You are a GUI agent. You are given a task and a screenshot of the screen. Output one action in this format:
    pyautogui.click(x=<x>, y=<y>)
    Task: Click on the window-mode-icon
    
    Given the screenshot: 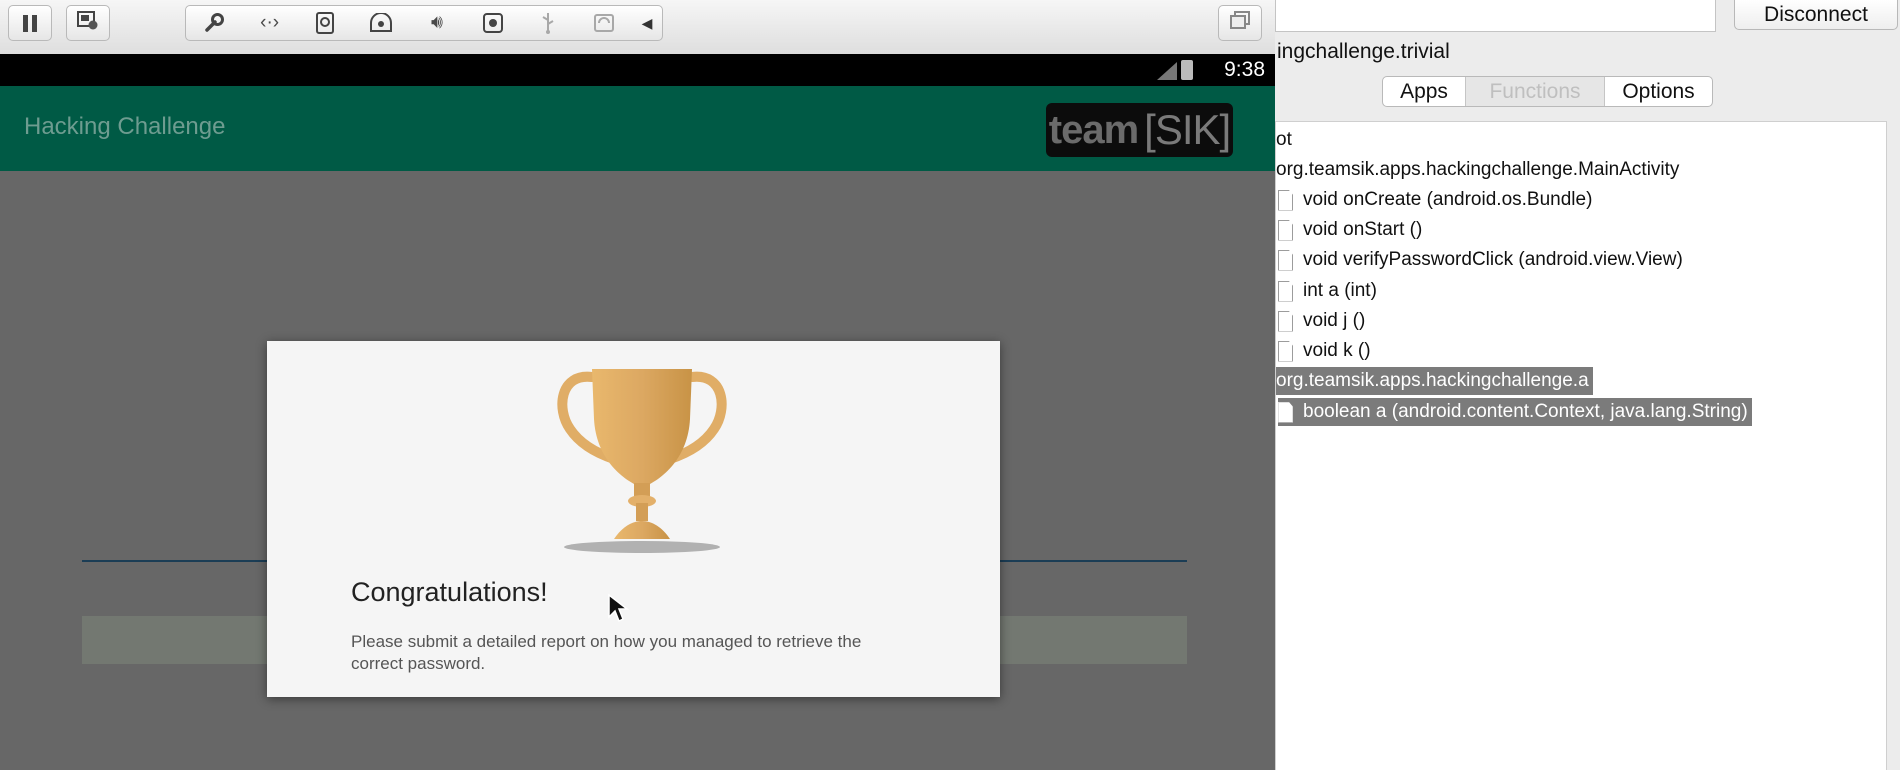 What is the action you would take?
    pyautogui.click(x=1240, y=23)
    